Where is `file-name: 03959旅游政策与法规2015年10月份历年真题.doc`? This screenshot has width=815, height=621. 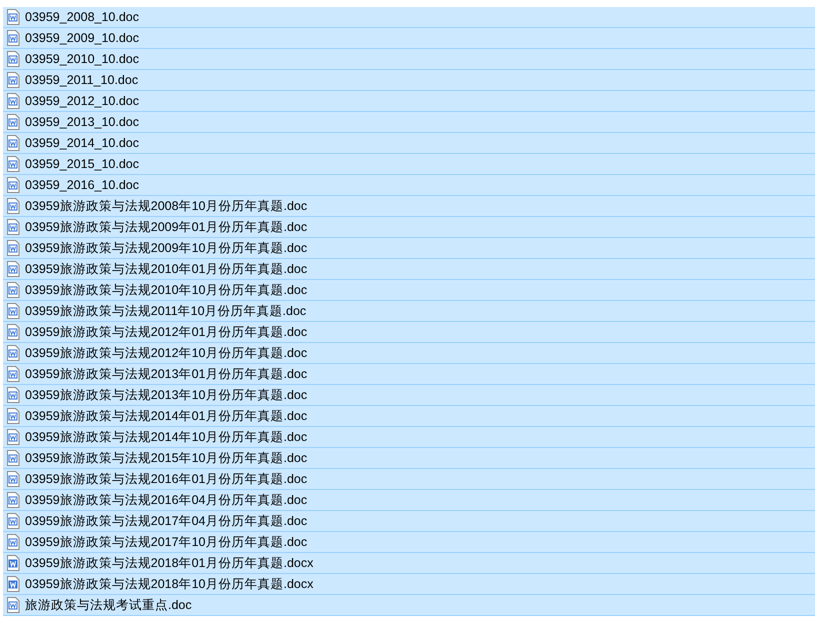
file-name: 03959旅游政策与法规2015年10月份历年真题.doc is located at coordinates (166, 458).